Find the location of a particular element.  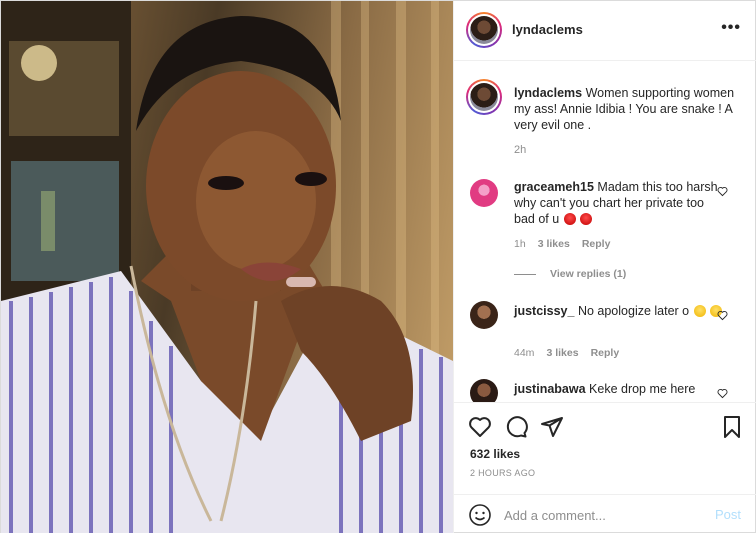

comment-composer: Post is located at coordinates (605, 513).